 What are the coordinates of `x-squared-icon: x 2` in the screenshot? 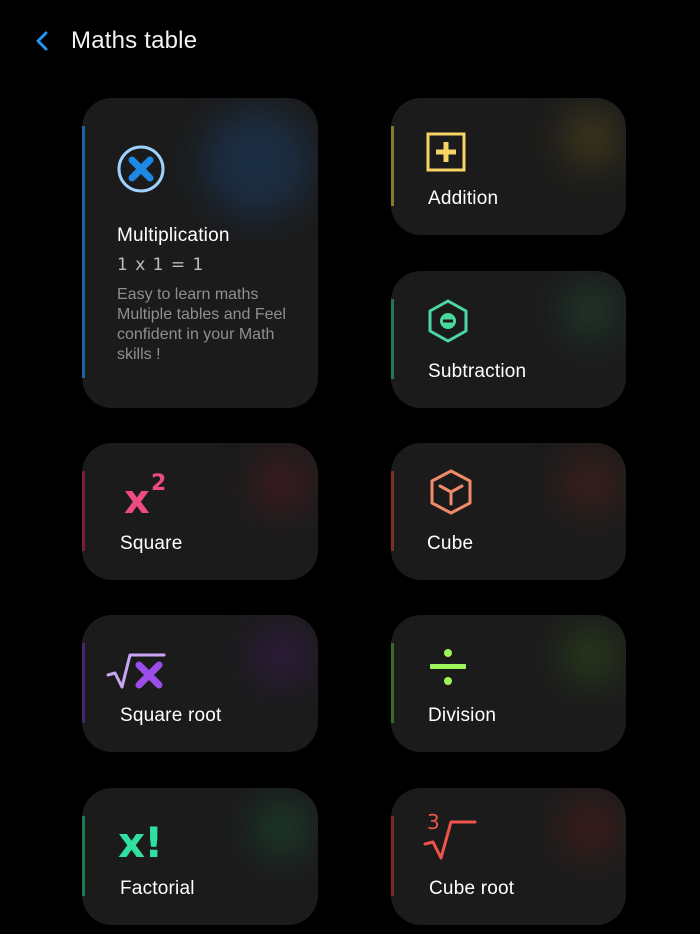 It's located at (149, 497).